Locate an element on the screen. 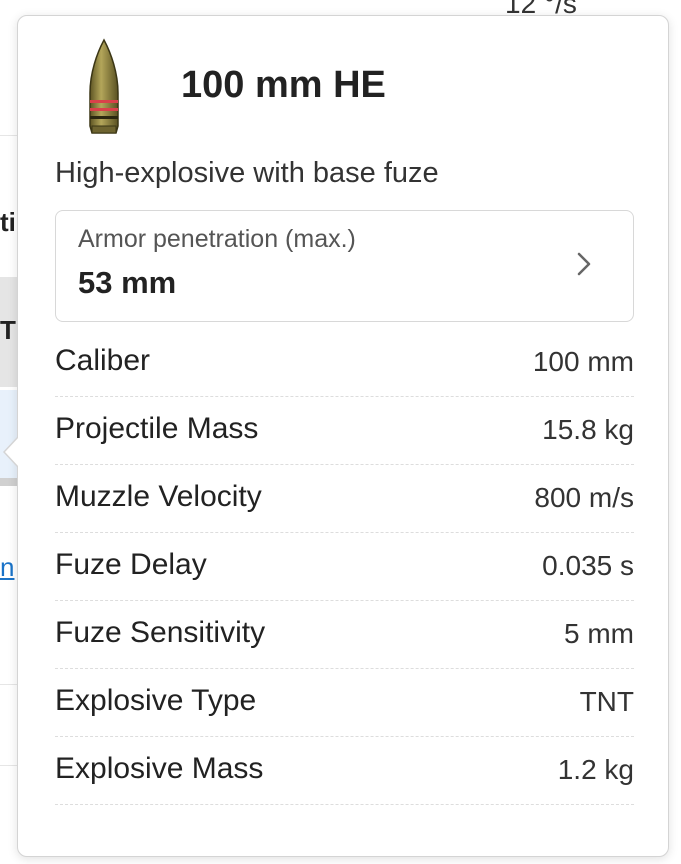 The width and height of the screenshot is (681, 864). stat-row-fuze-sensitivity: Fuze Sensitivity 5 mm is located at coordinates (344, 635).